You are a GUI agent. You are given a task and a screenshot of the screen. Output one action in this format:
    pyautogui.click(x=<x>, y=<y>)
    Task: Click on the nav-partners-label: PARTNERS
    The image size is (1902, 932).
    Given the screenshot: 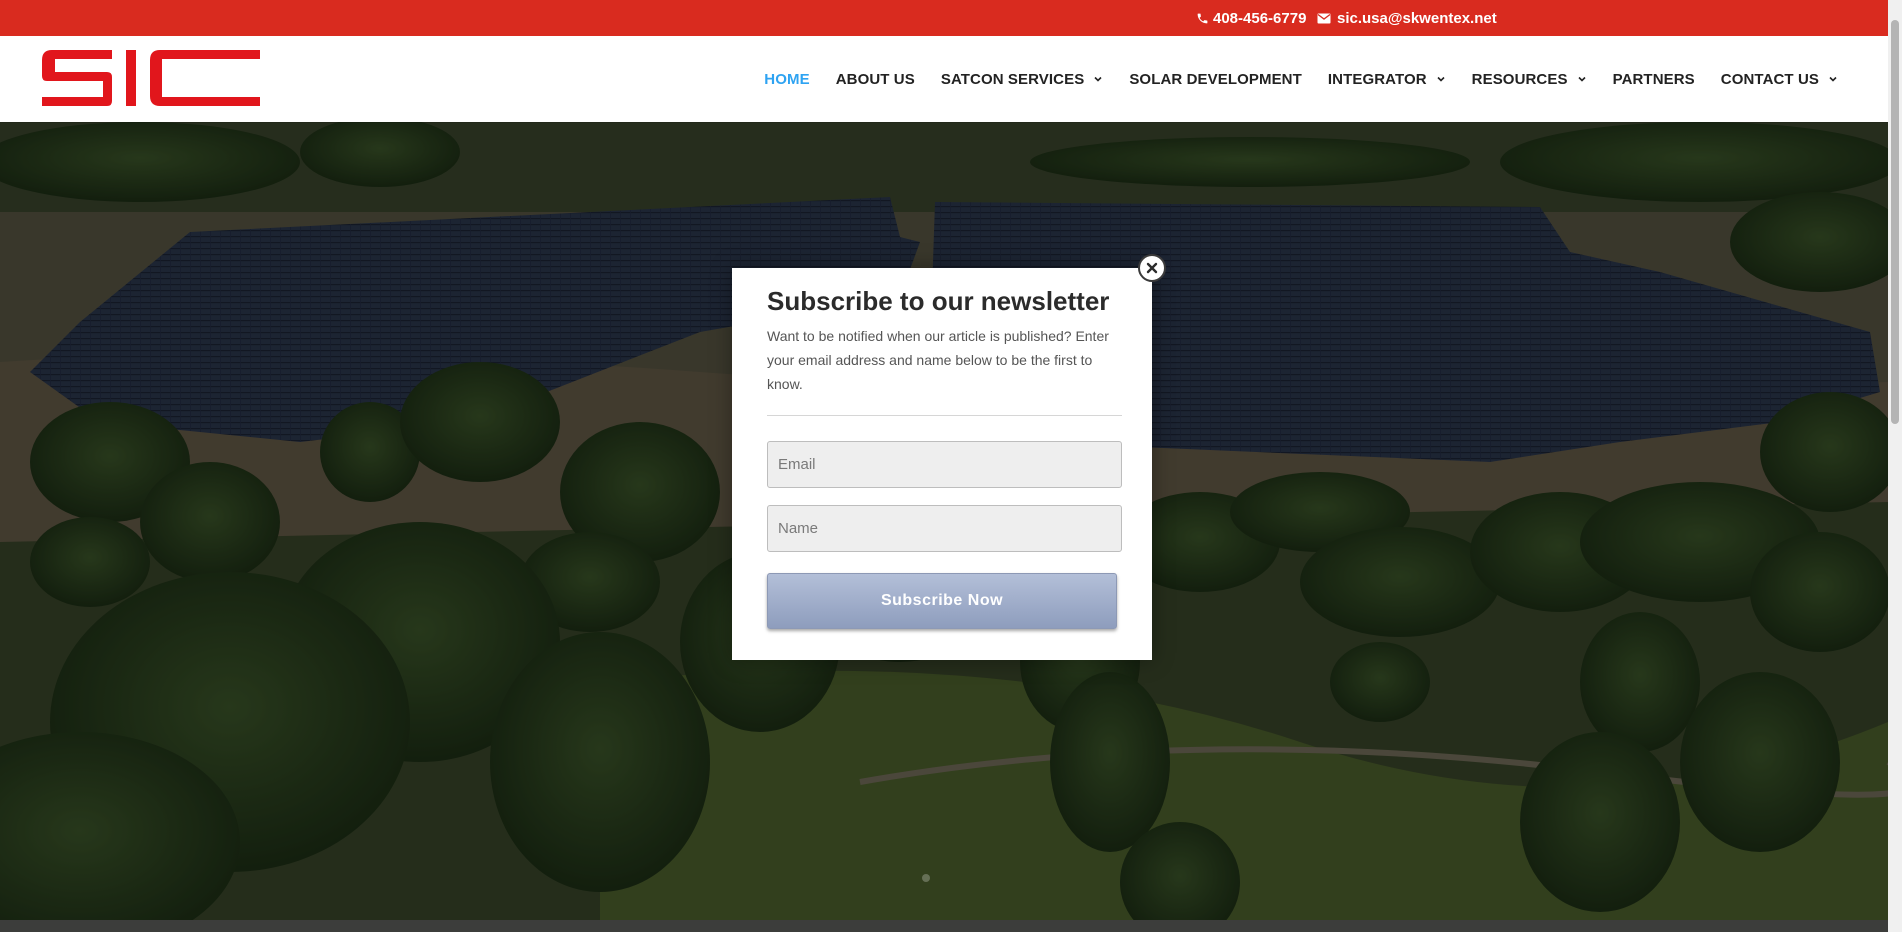 What is the action you would take?
    pyautogui.click(x=1653, y=79)
    